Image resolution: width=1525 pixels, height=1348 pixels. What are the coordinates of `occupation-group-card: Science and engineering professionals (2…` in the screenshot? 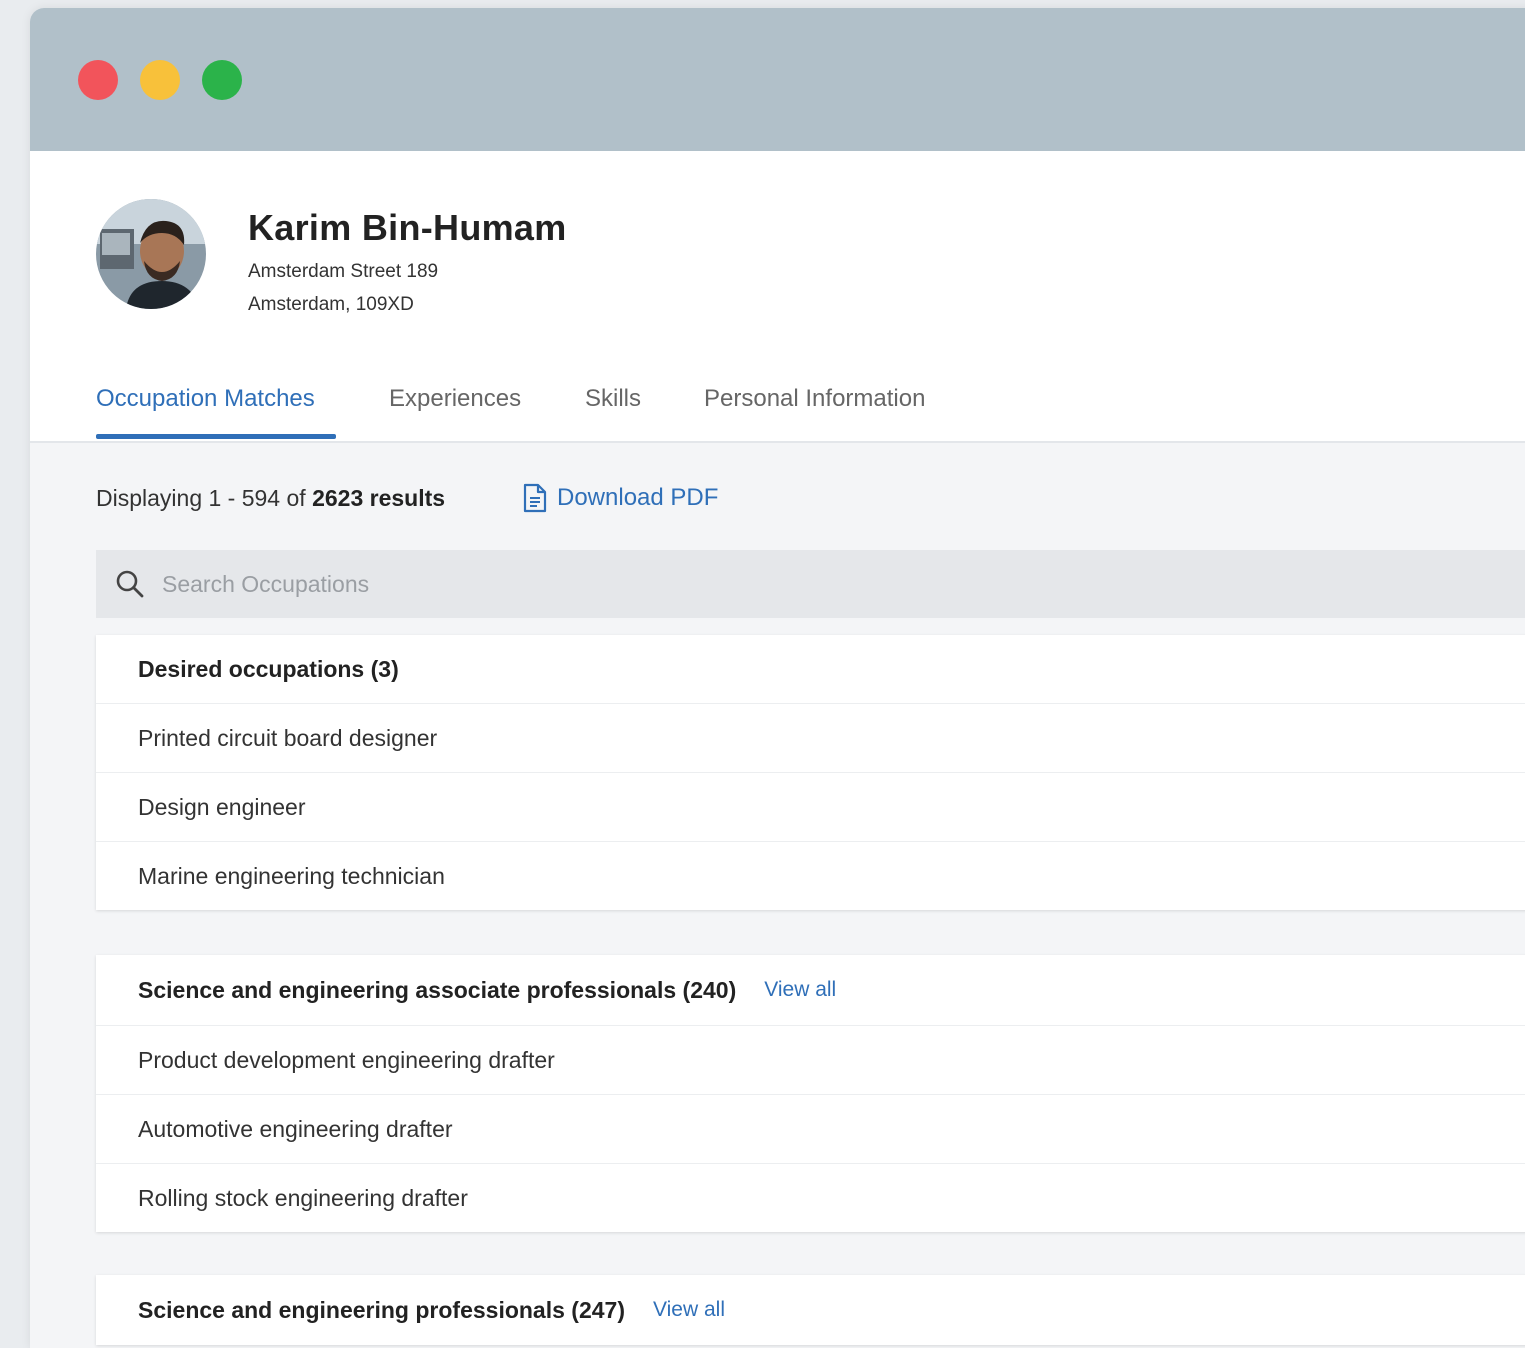 It's located at (810, 1310).